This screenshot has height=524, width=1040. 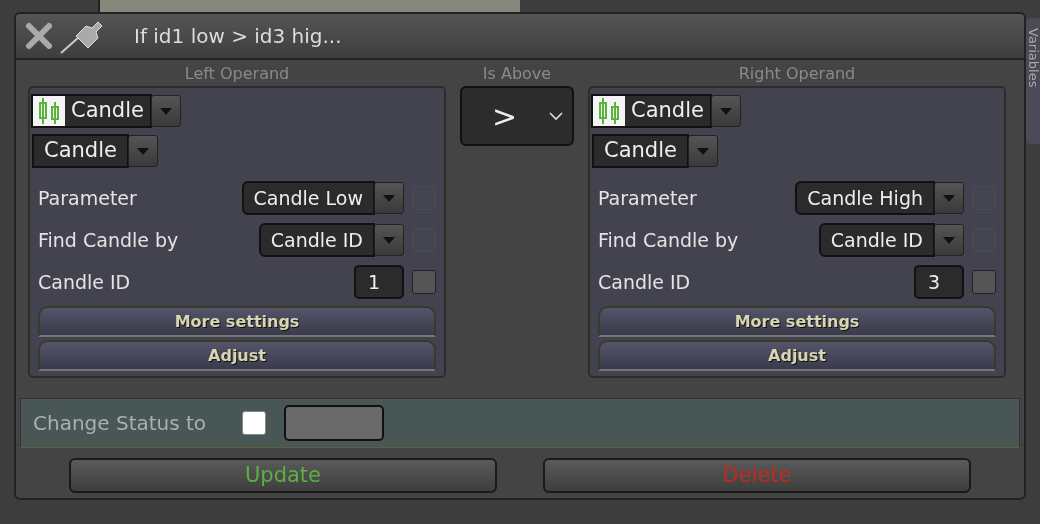 I want to click on parameter-dropdown: Candle High, so click(x=865, y=198).